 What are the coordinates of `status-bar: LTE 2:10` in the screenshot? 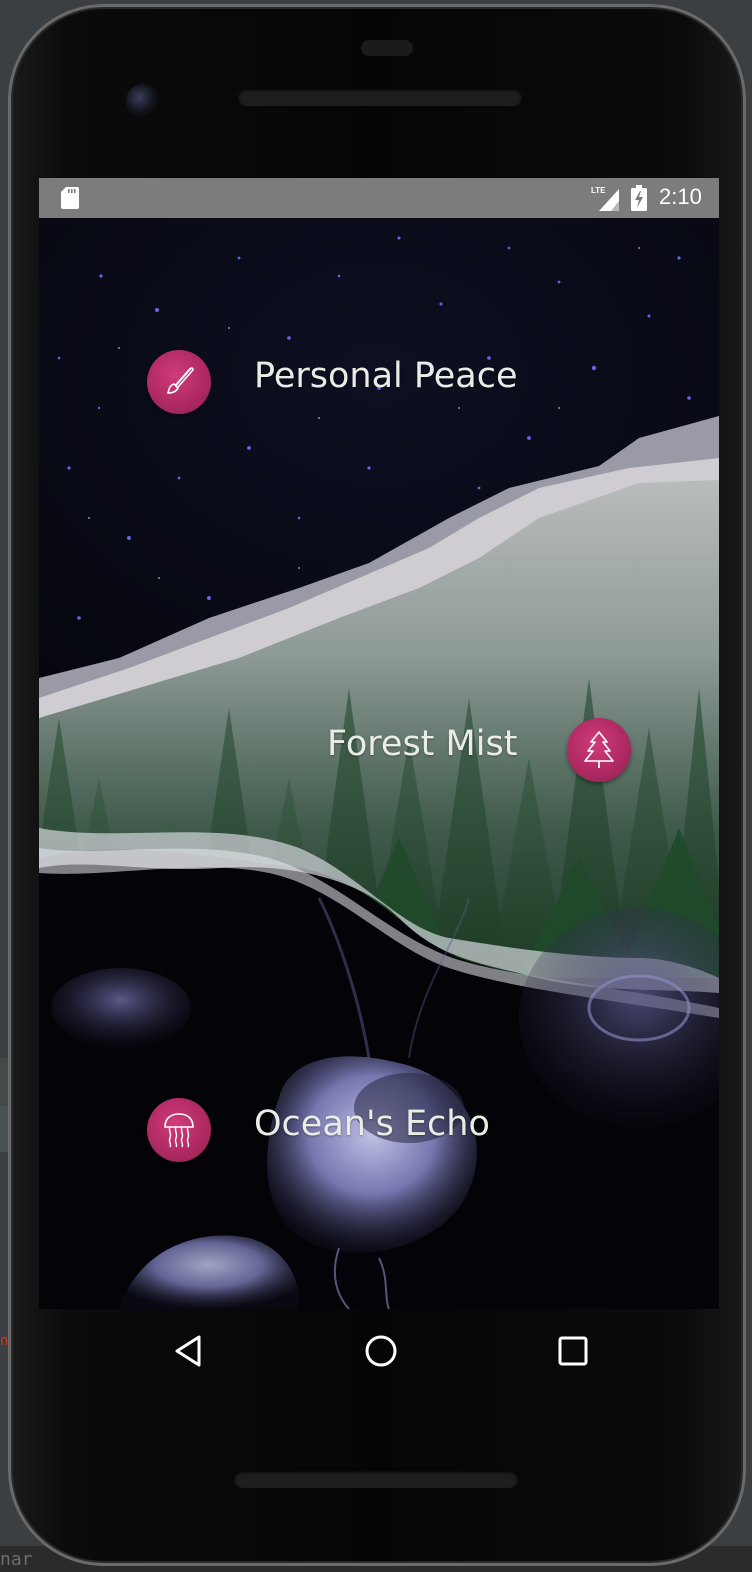 It's located at (379, 198).